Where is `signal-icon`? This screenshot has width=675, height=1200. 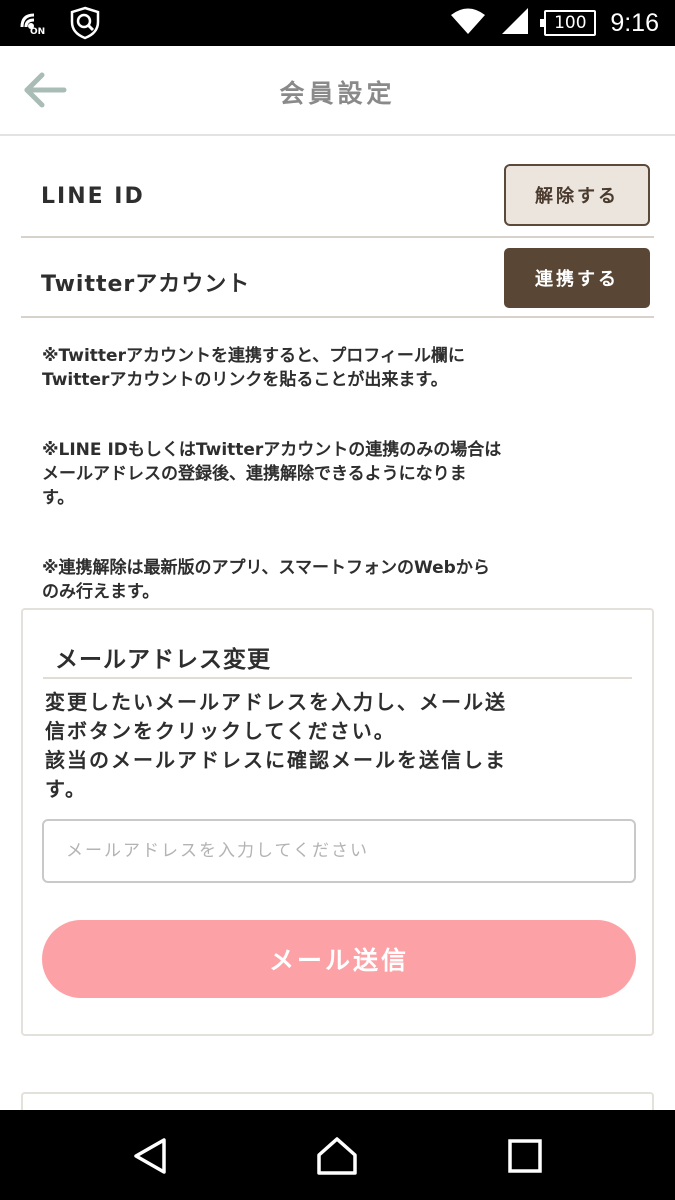
signal-icon is located at coordinates (515, 23).